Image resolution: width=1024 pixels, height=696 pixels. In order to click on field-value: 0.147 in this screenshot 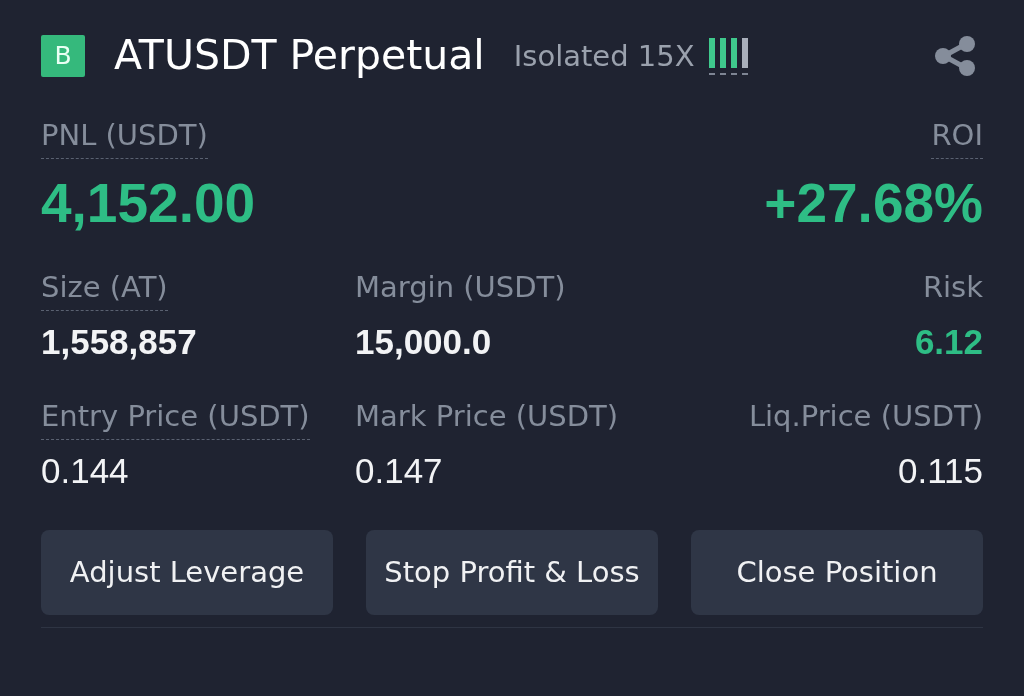, I will do `click(399, 471)`.